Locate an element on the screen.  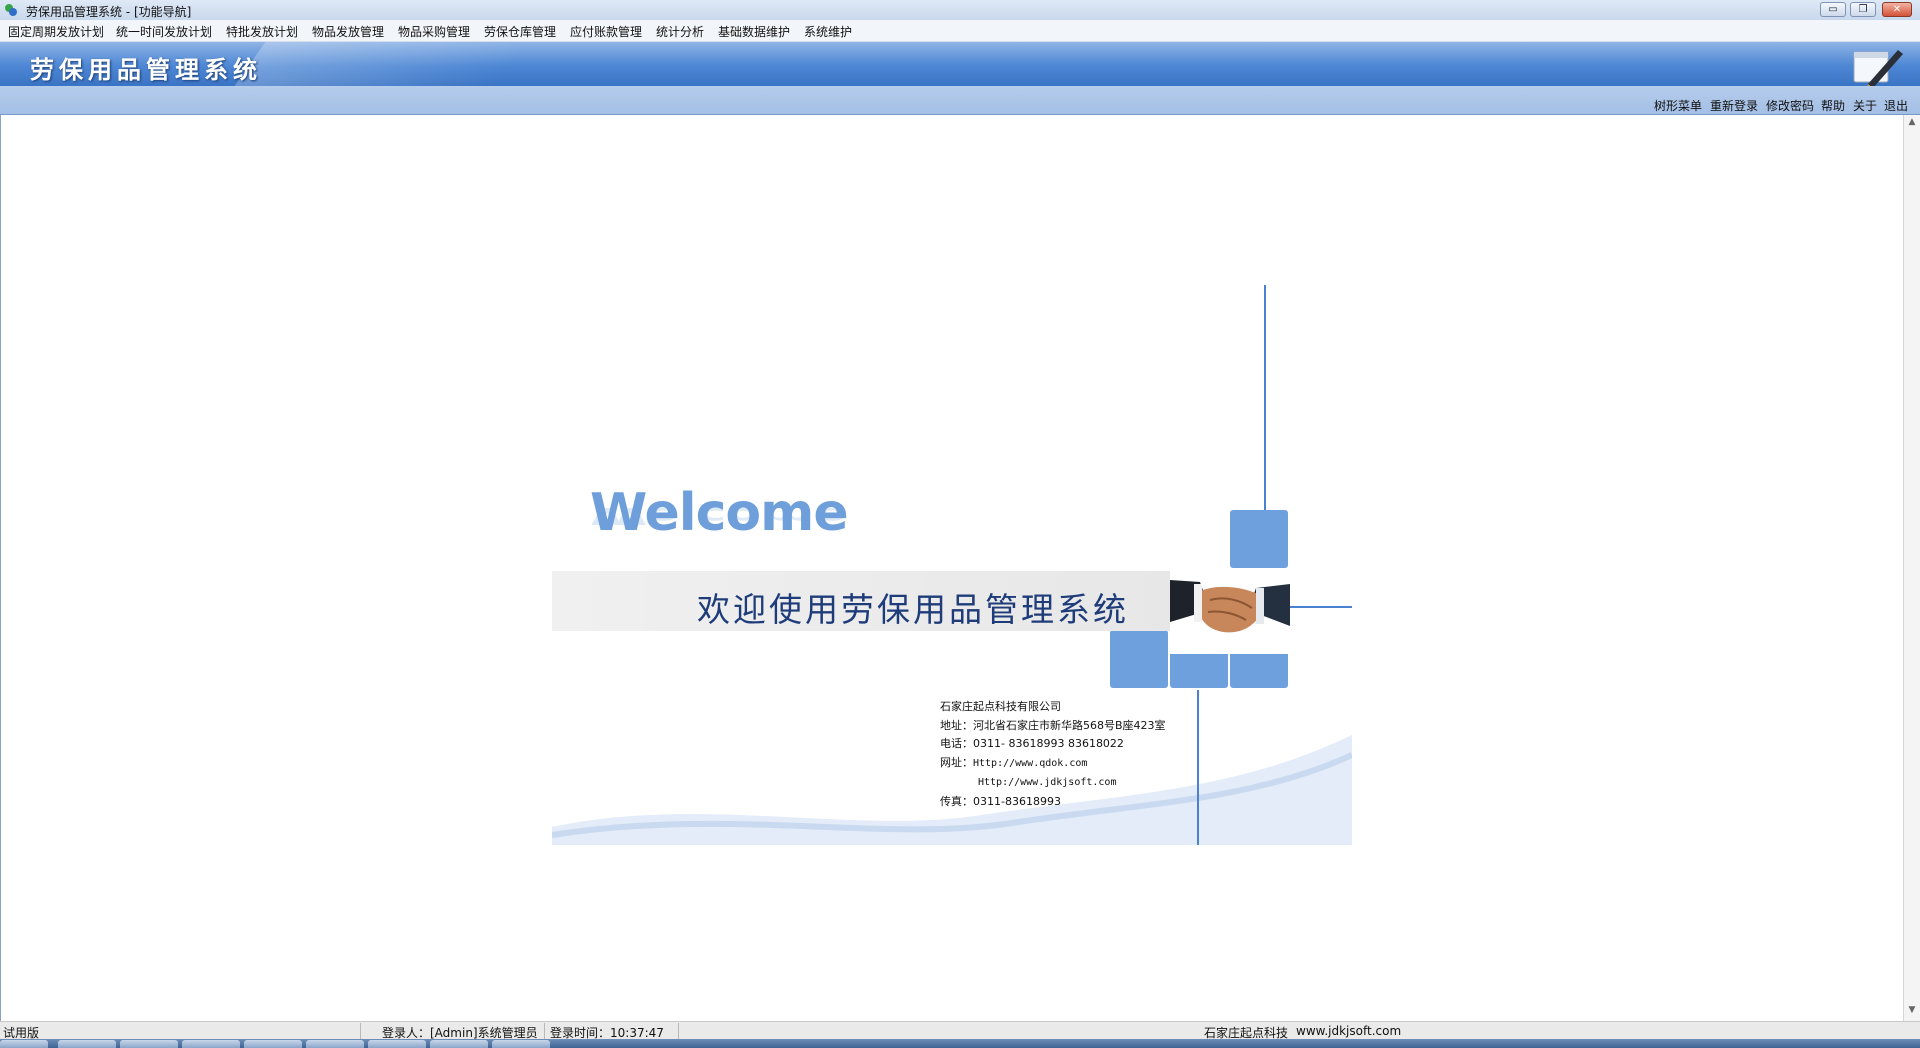
company-name: 石家庄起点科技有限公司 is located at coordinates (1000, 706).